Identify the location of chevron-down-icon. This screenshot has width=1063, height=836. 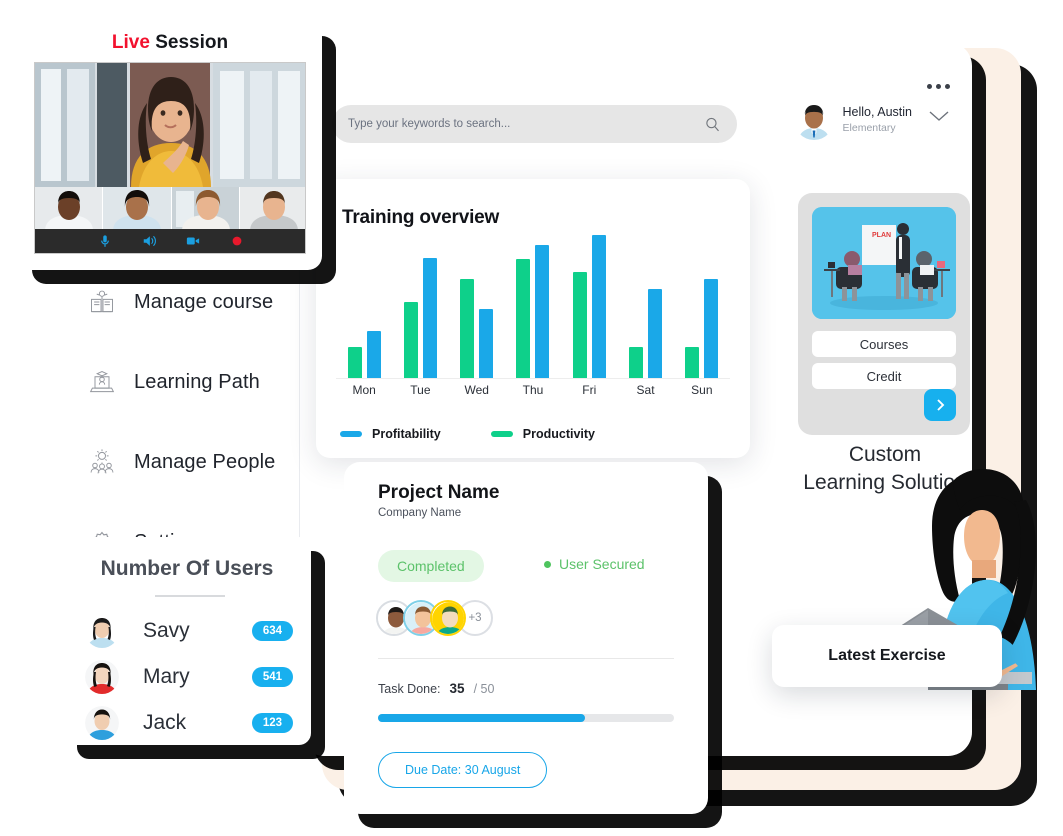
(939, 116).